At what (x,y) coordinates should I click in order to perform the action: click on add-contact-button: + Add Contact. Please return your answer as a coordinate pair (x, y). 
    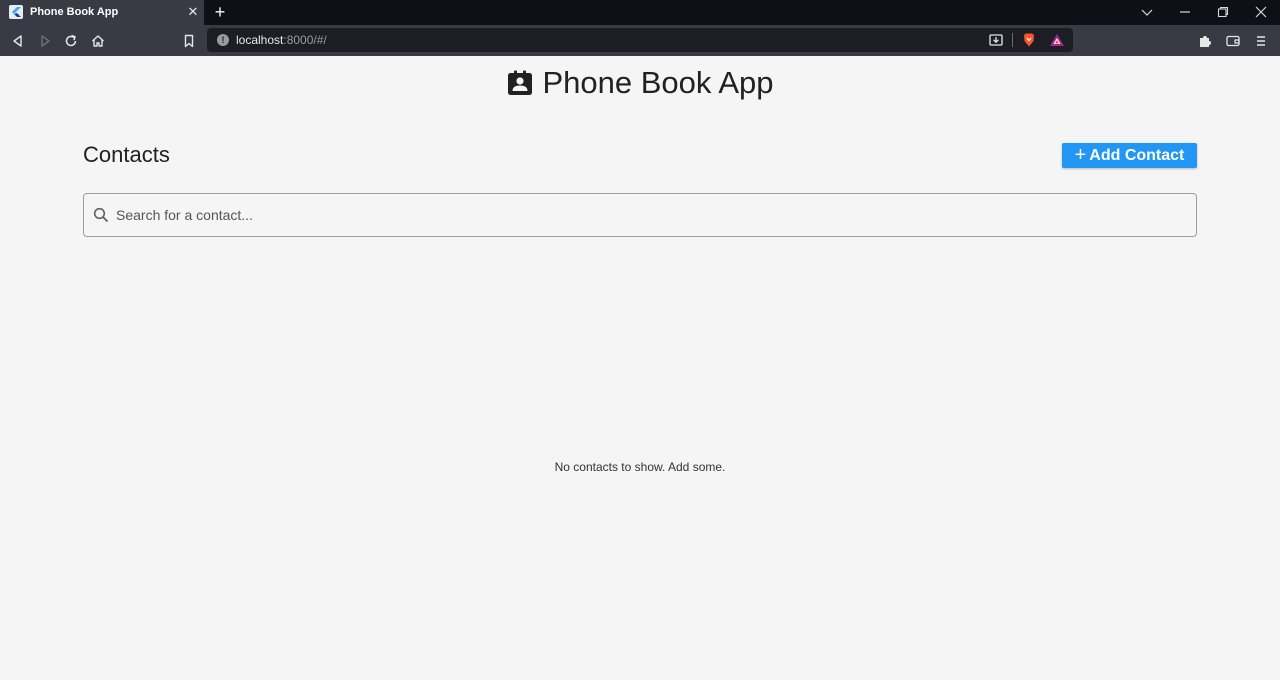
    Looking at the image, I should click on (1129, 155).